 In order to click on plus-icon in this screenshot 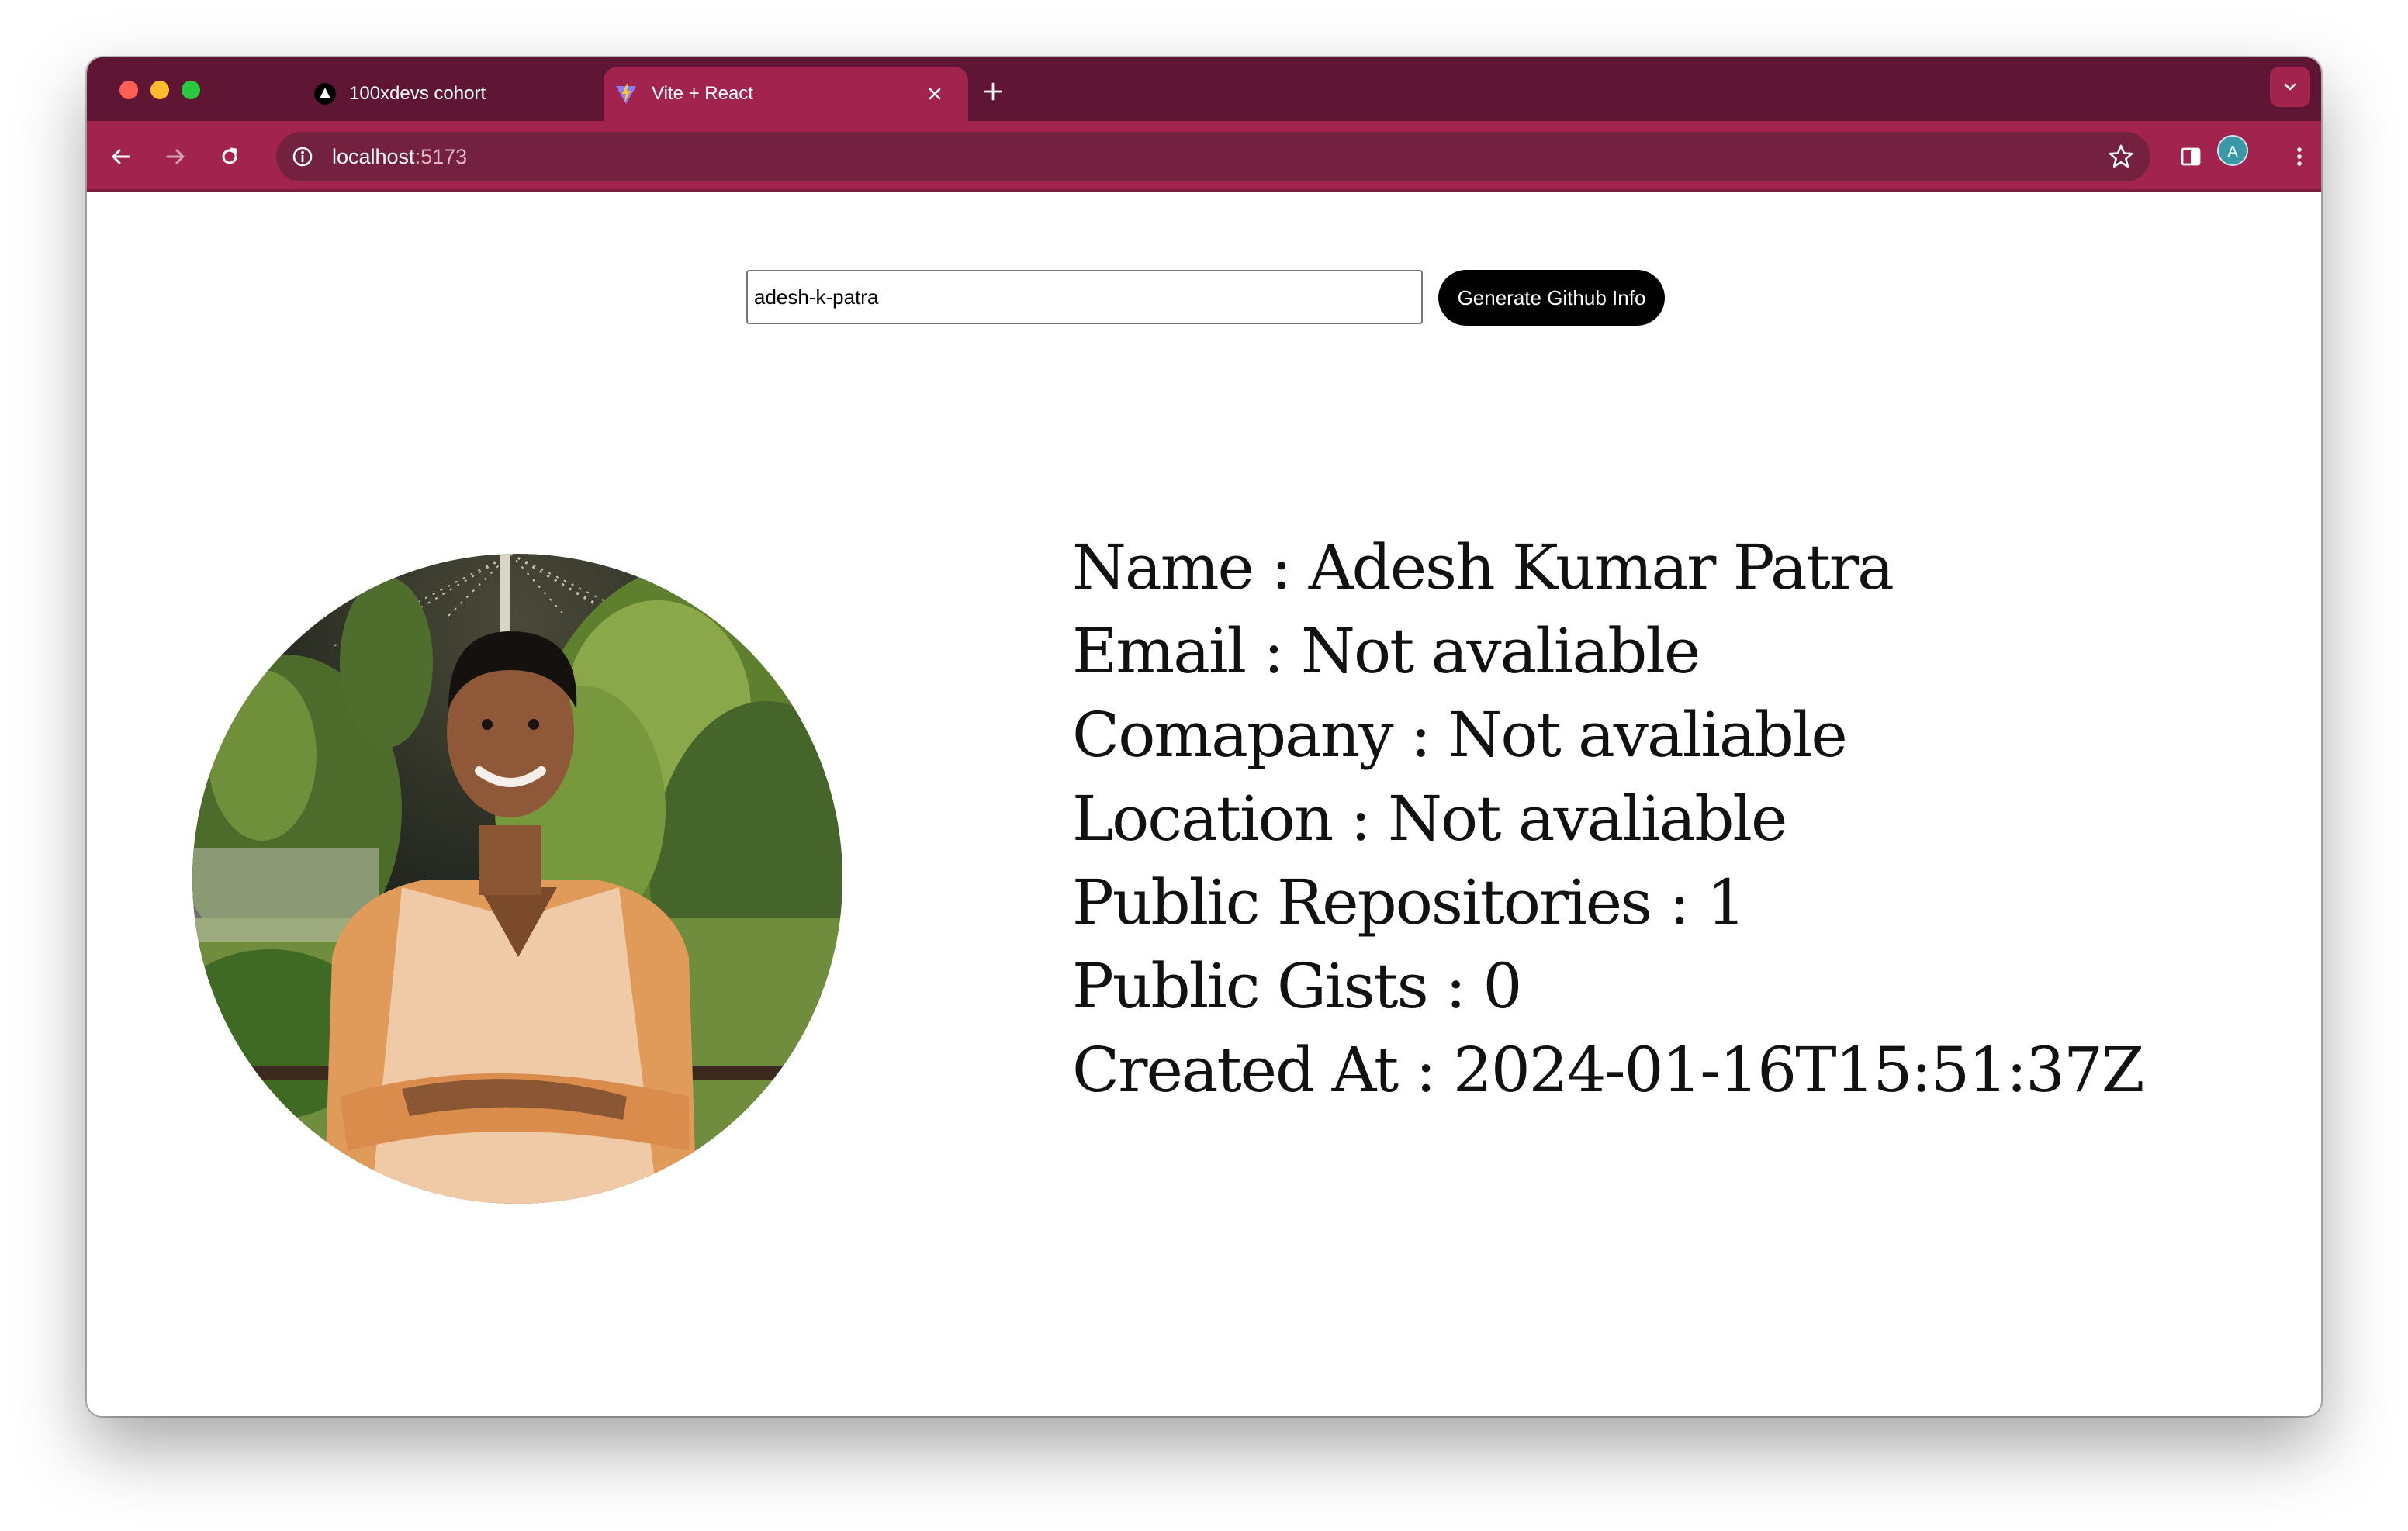, I will do `click(993, 91)`.